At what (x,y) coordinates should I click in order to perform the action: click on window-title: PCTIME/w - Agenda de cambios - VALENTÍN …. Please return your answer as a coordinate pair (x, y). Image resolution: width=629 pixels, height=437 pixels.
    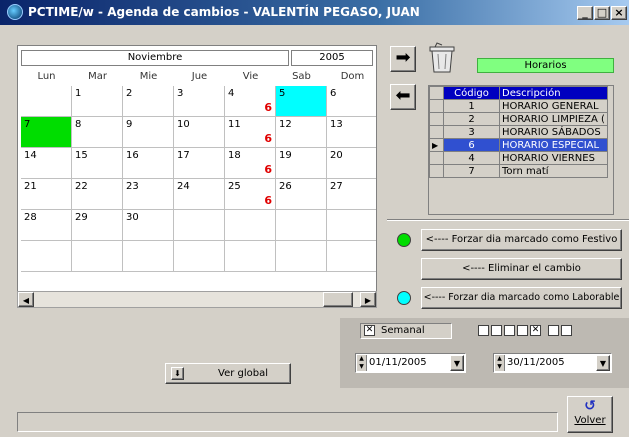
    Looking at the image, I should click on (224, 12).